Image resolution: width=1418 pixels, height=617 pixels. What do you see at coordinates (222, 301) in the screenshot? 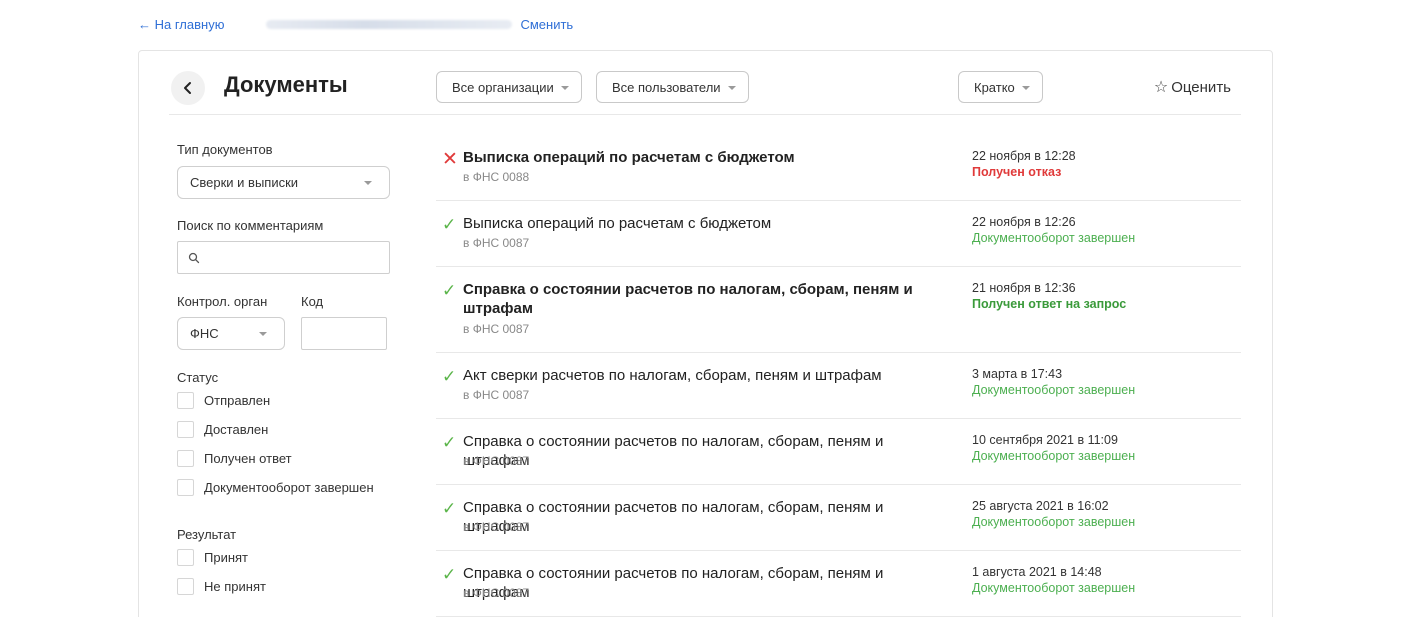
I see `authority-label: Контрол. орган` at bounding box center [222, 301].